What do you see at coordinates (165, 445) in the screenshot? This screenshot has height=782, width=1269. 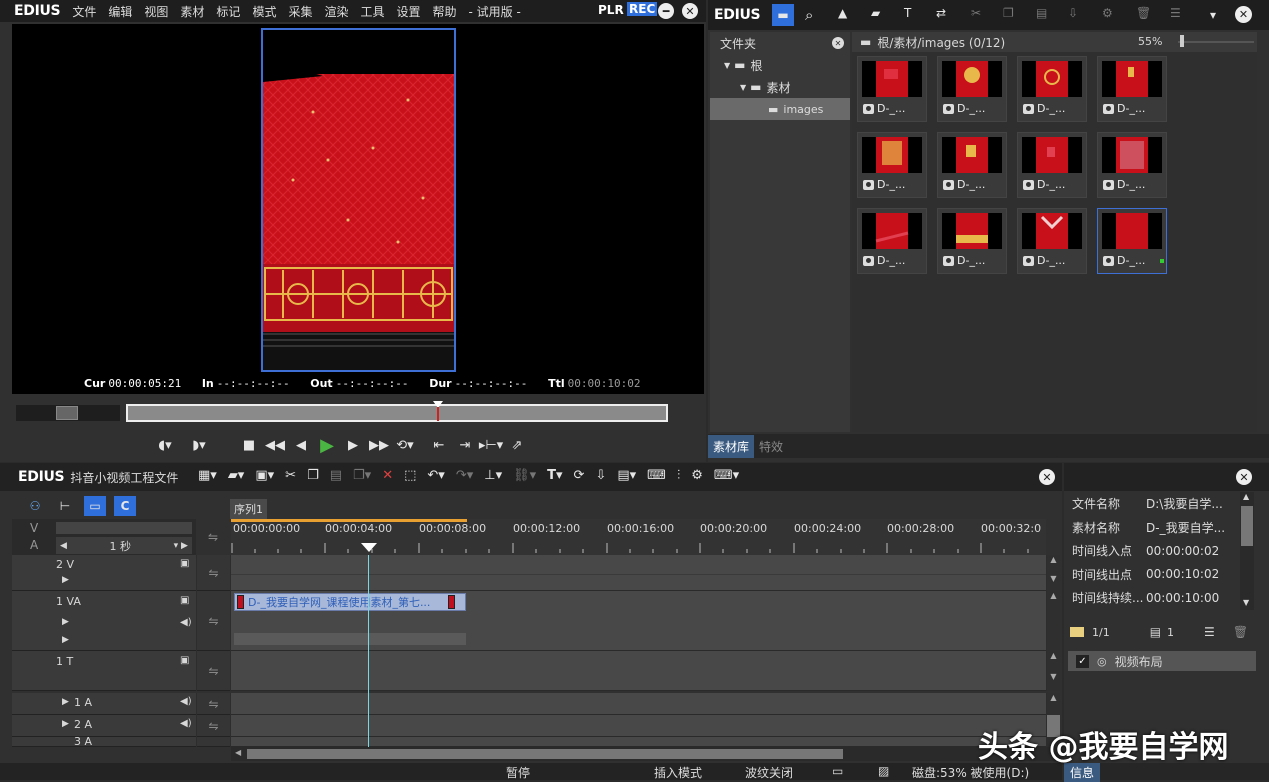 I see `set-in-icon: ◖▾` at bounding box center [165, 445].